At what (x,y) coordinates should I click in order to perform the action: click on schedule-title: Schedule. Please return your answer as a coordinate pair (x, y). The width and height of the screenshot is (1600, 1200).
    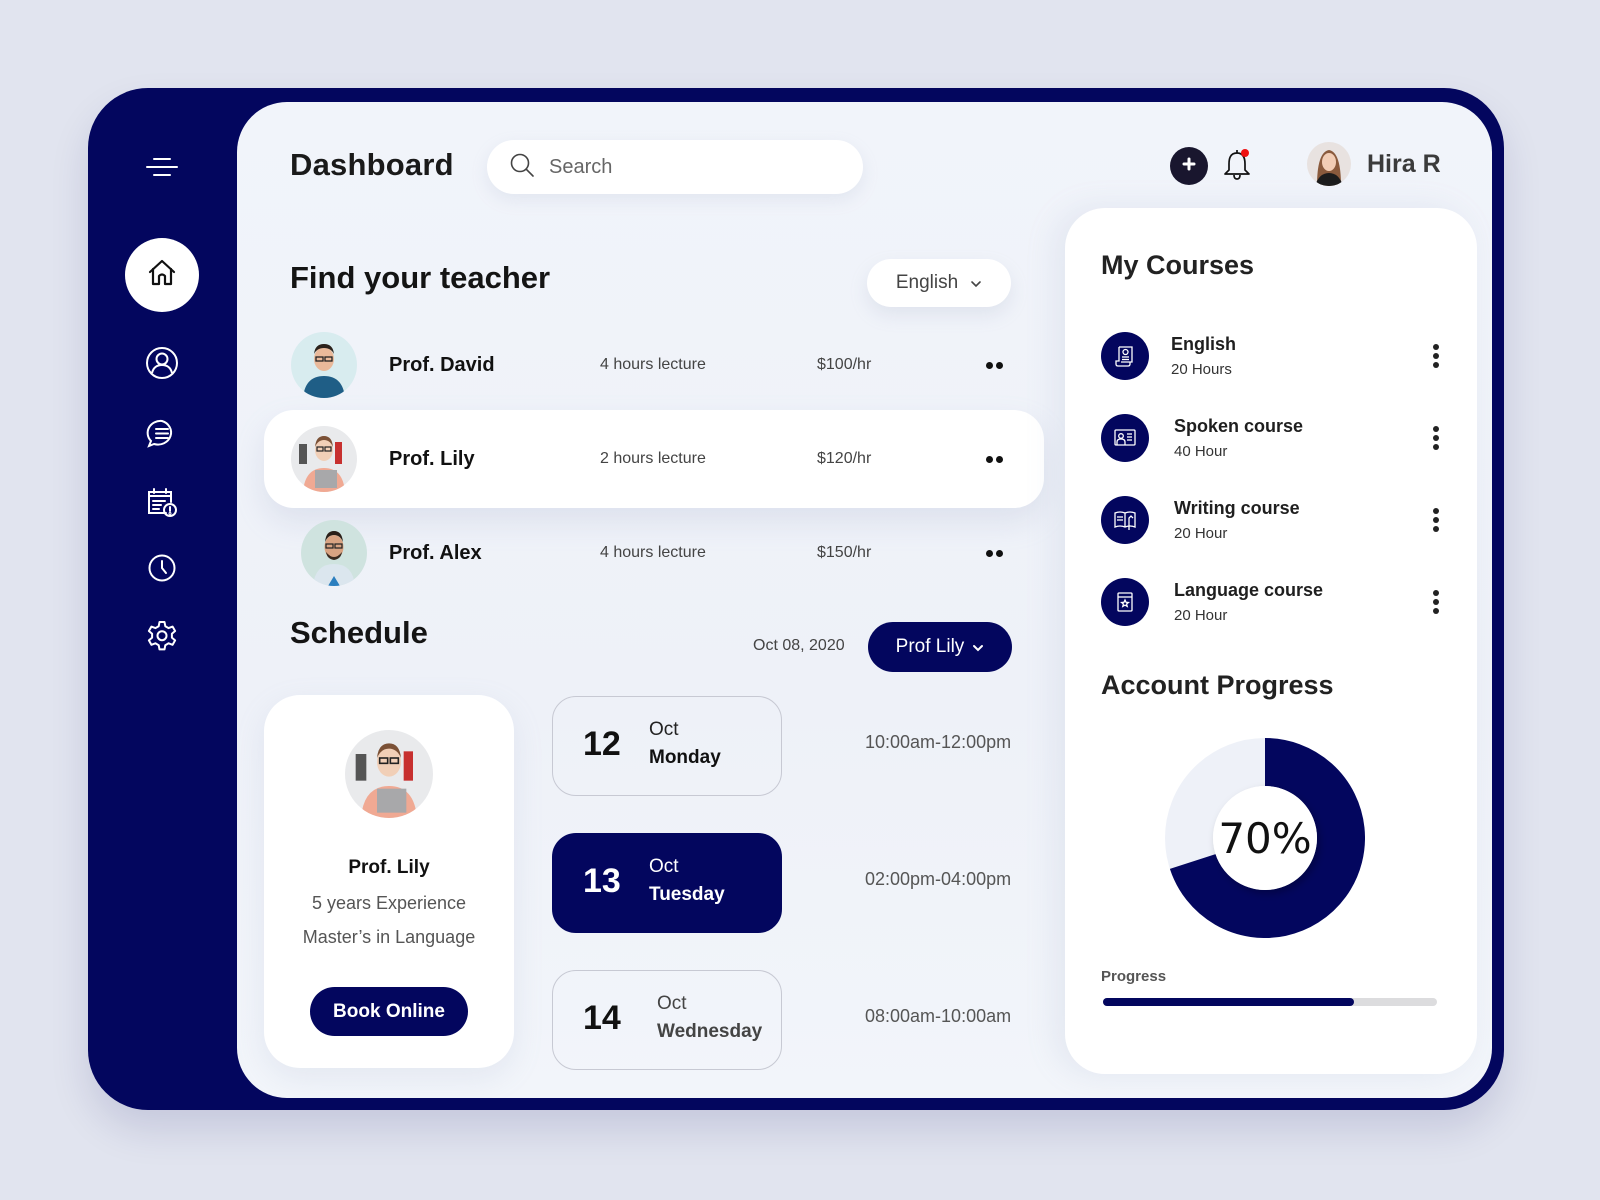
    Looking at the image, I should click on (359, 632).